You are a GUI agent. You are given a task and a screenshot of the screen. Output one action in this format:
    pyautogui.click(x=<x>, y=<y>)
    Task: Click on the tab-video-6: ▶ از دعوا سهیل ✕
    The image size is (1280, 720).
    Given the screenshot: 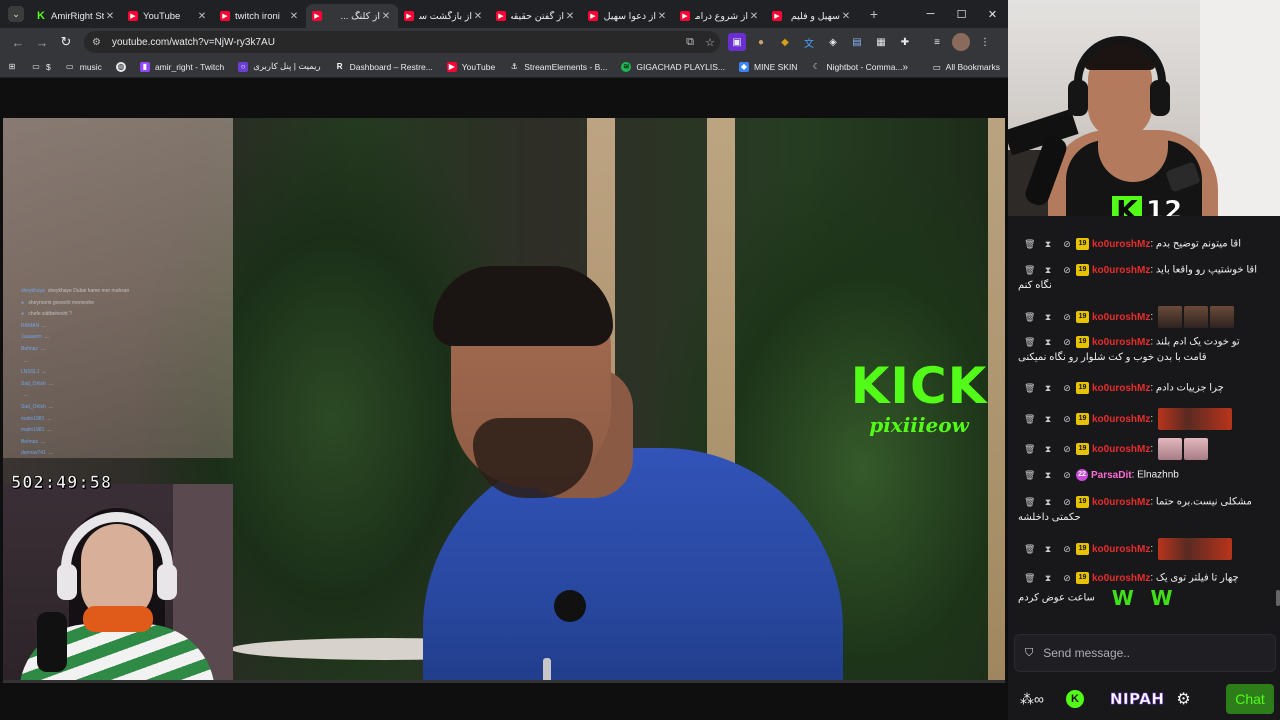 What is the action you would take?
    pyautogui.click(x=628, y=16)
    